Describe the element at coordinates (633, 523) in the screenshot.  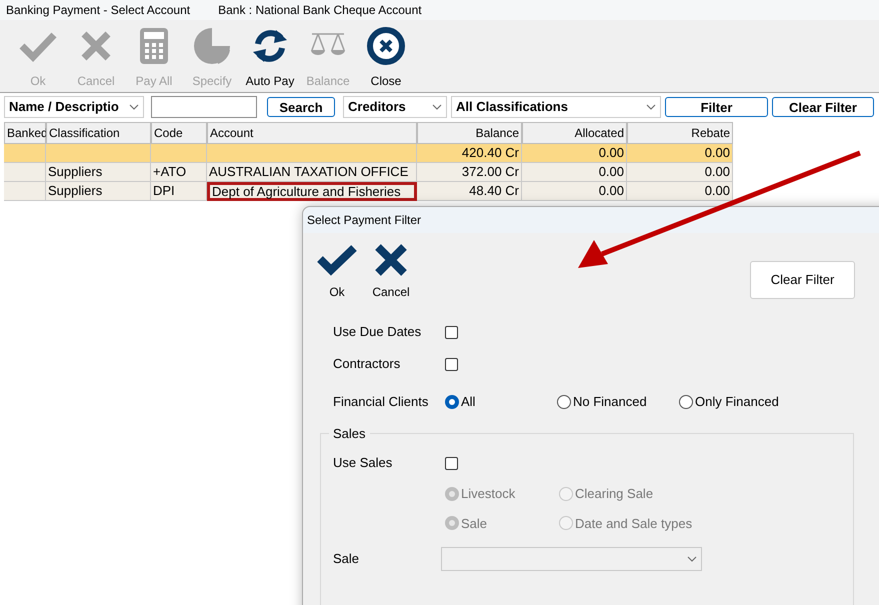
I see `radio-label: Date and Sale types` at that location.